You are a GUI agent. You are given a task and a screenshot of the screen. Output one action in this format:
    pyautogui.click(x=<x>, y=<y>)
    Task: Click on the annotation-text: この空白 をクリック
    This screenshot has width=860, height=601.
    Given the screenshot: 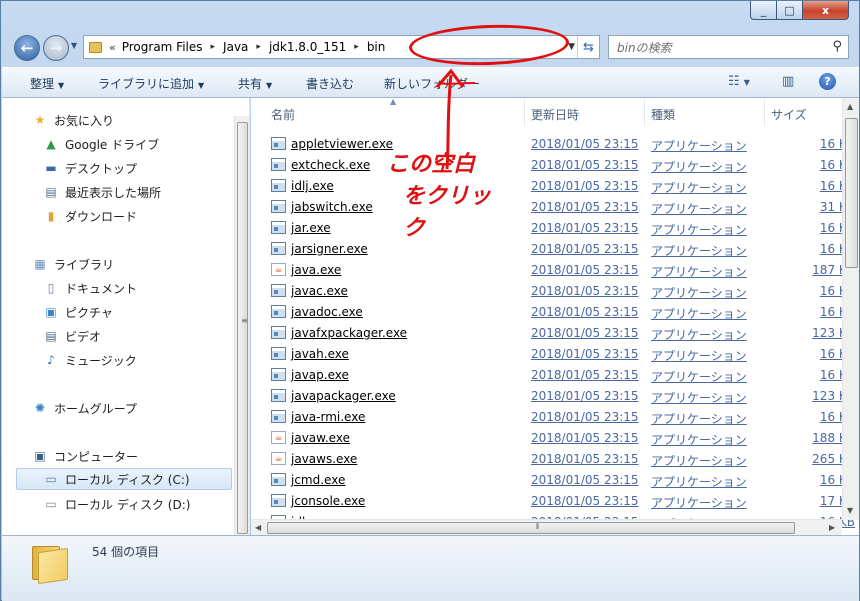 What is the action you would take?
    pyautogui.click(x=447, y=197)
    